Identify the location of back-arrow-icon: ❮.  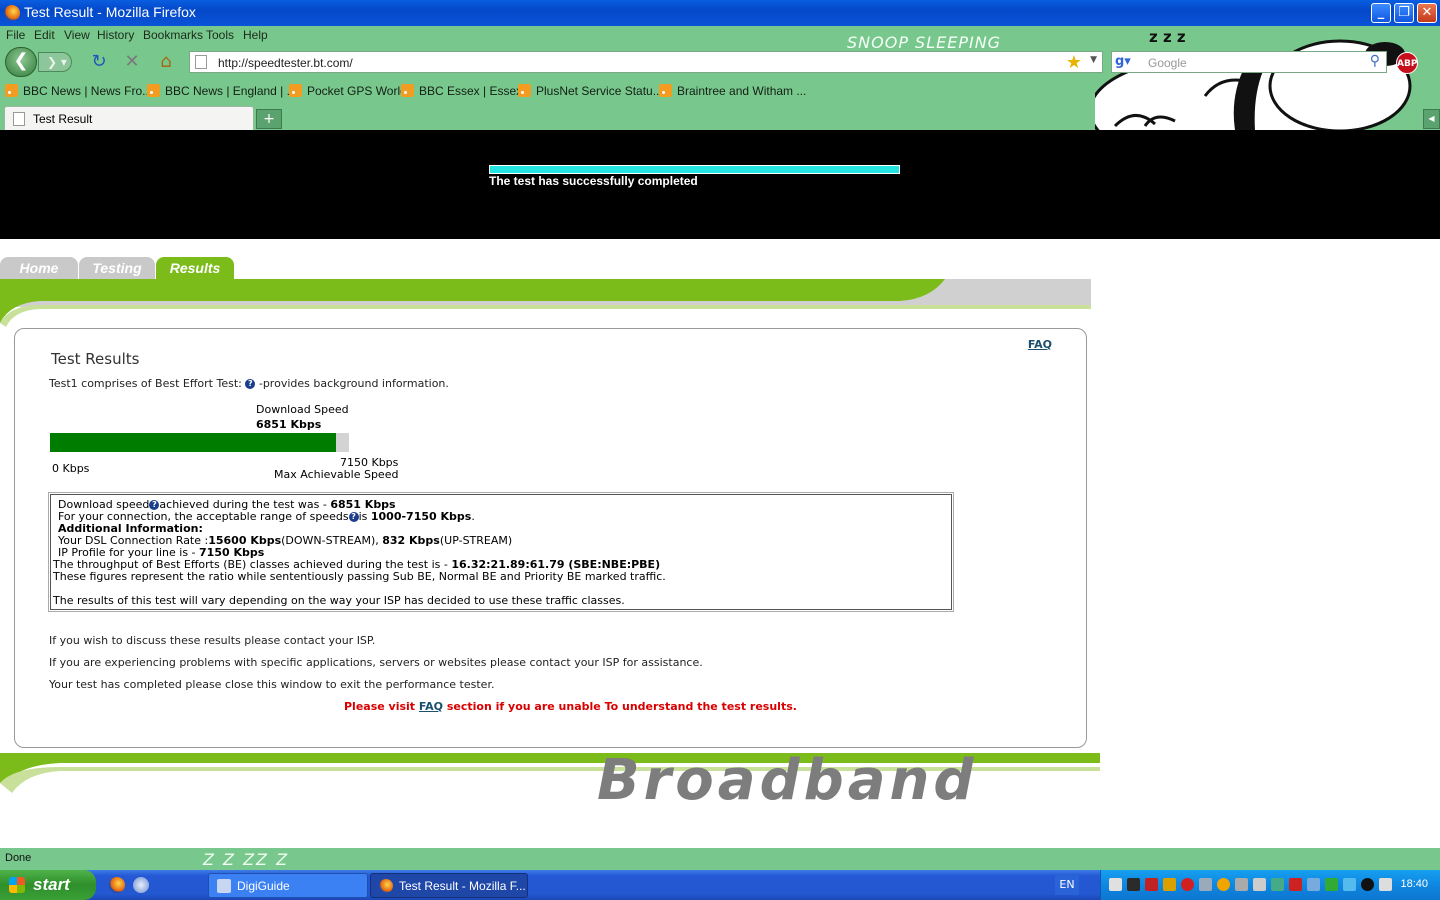
(21, 60).